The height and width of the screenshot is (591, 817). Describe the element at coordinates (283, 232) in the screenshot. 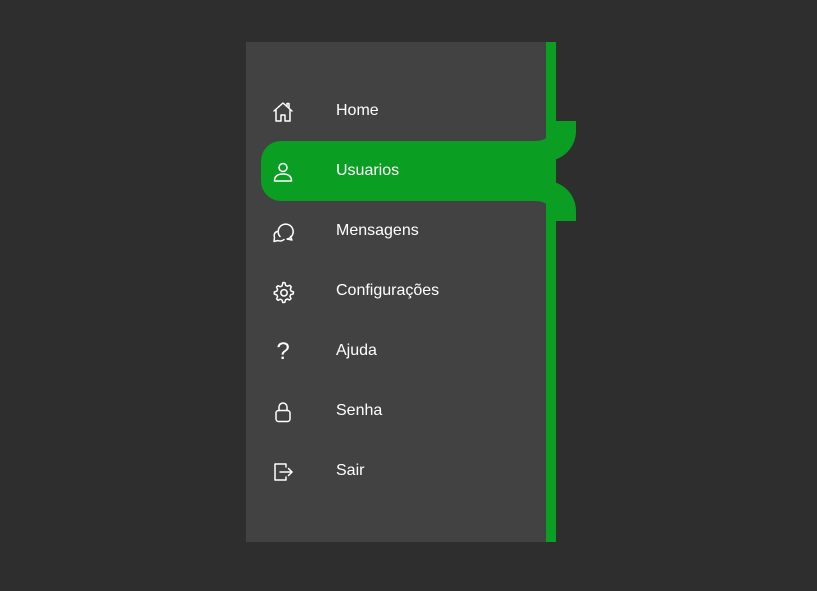

I see `chat-icon` at that location.